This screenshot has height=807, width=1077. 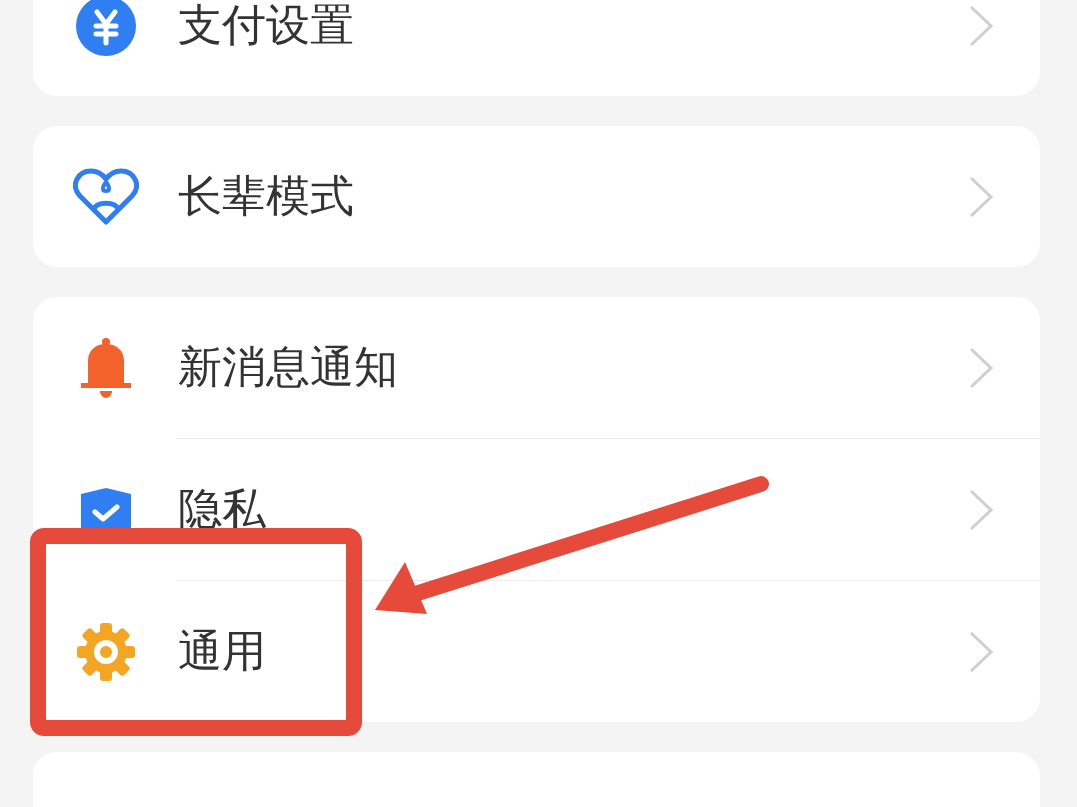 I want to click on heart-icon, so click(x=105, y=196).